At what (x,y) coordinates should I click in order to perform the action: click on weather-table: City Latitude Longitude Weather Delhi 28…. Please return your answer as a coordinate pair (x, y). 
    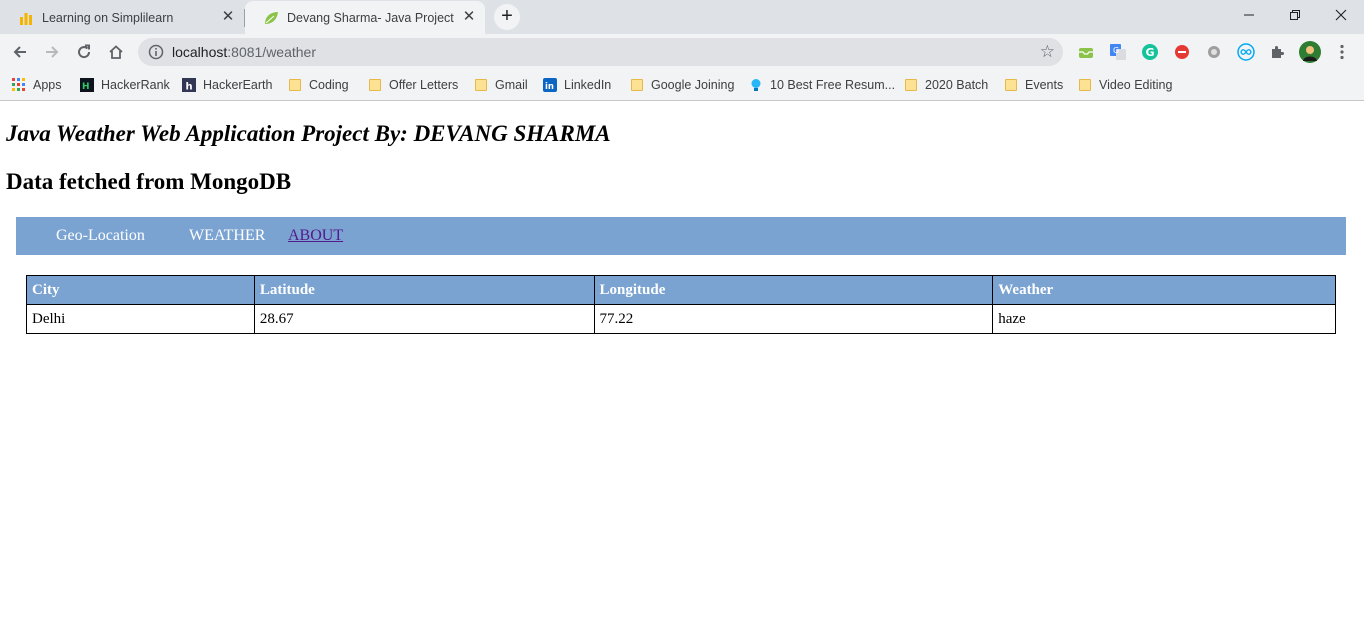
    Looking at the image, I should click on (681, 304).